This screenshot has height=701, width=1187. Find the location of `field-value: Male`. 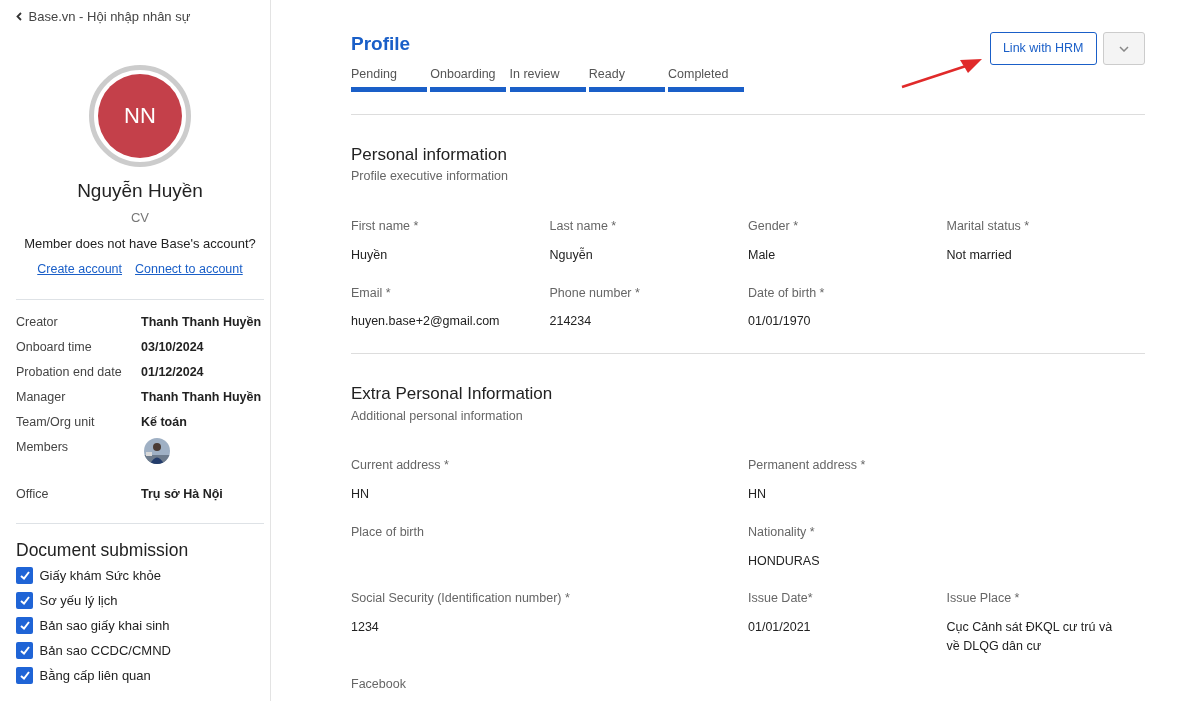

field-value: Male is located at coordinates (762, 255).